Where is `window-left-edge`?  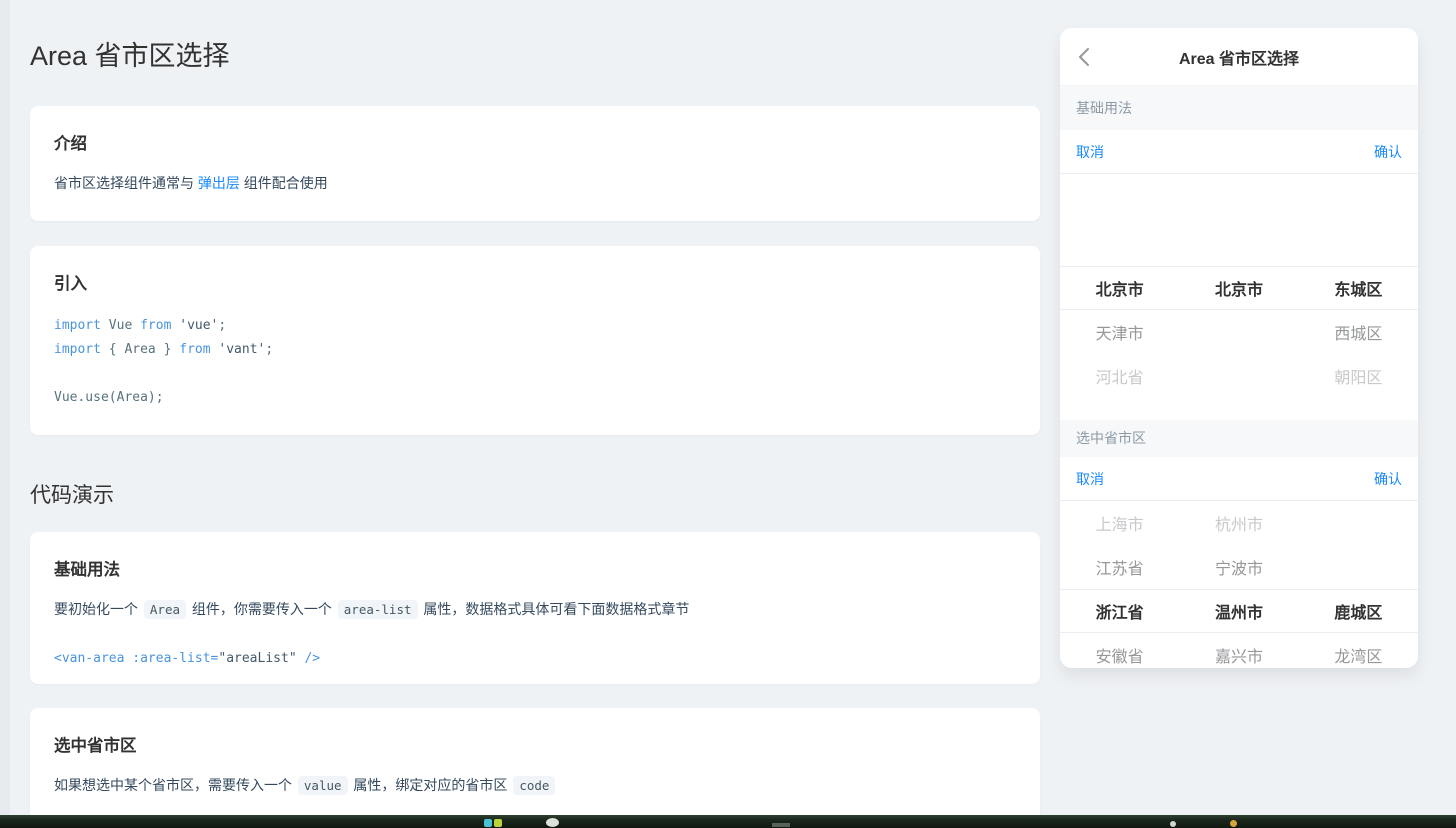 window-left-edge is located at coordinates (5, 414).